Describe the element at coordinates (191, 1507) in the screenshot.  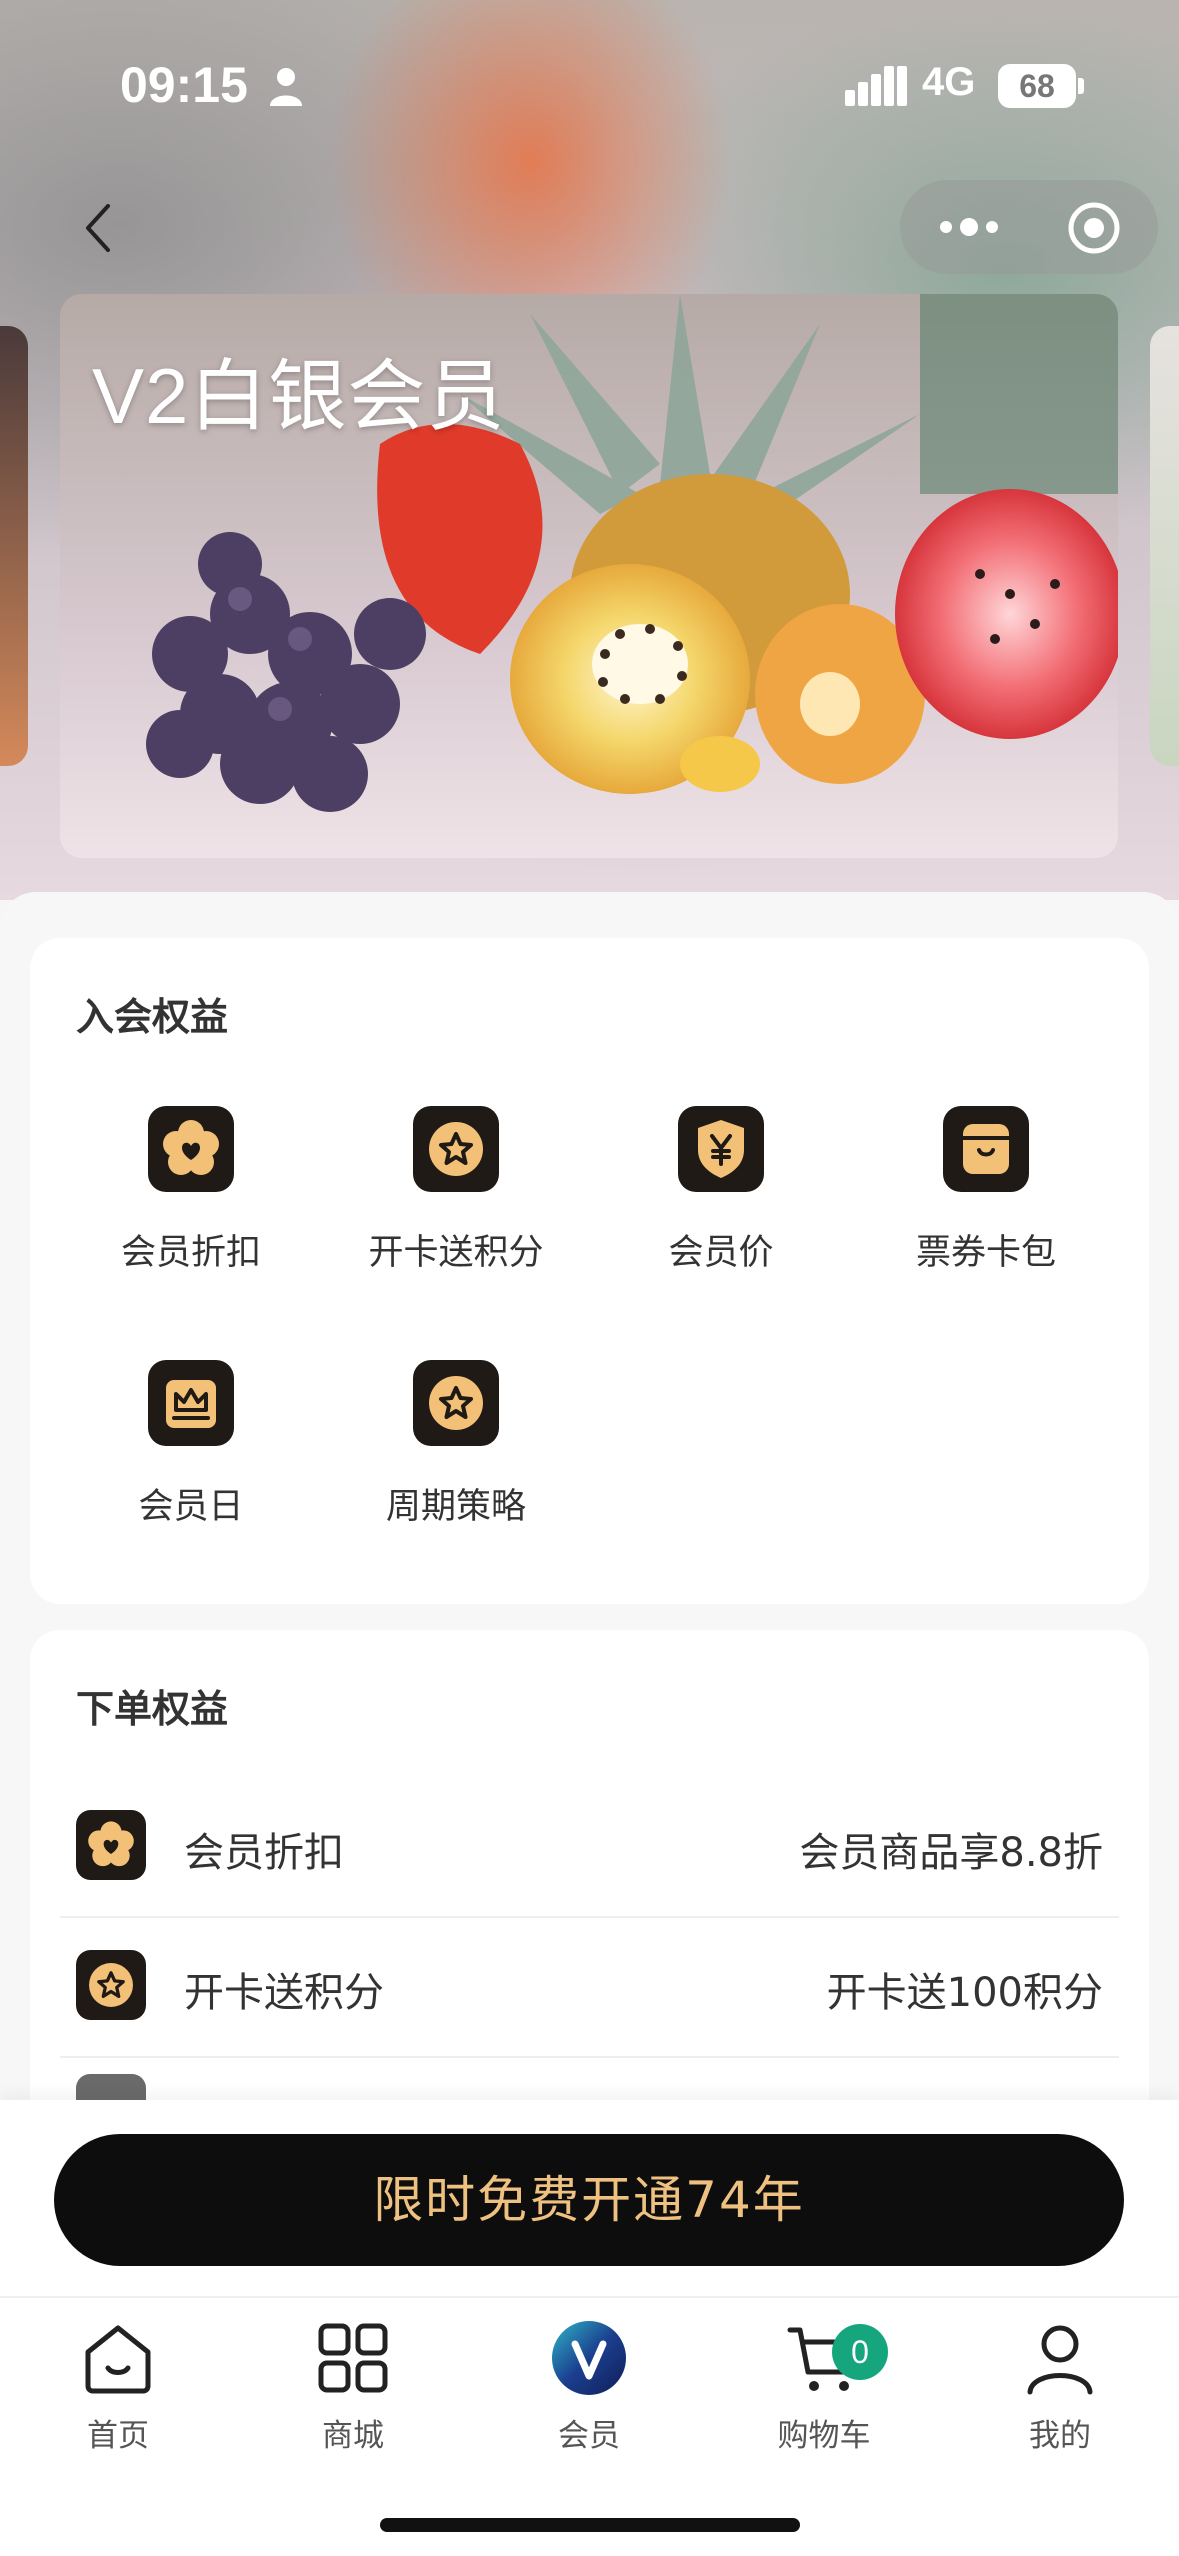
I see `benefit-label: 会员日` at that location.